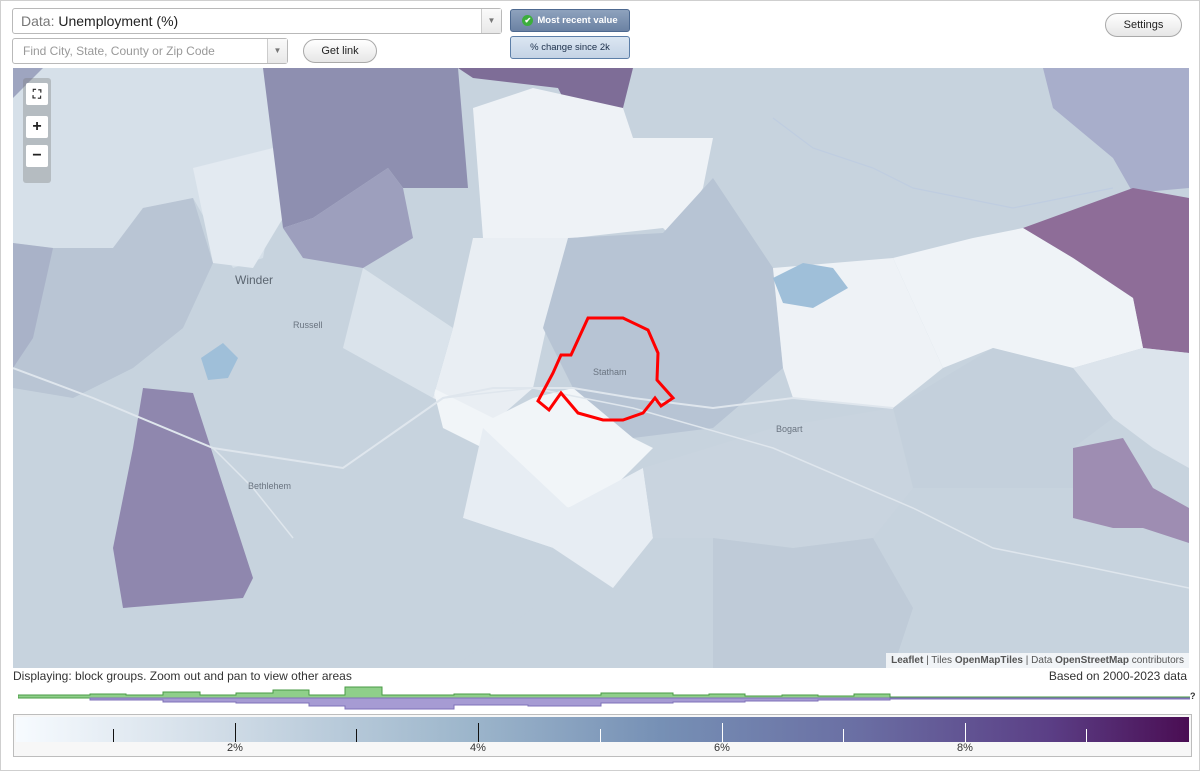 The height and width of the screenshot is (771, 1200). I want to click on tiles-prefix: | Tiles, so click(939, 660).